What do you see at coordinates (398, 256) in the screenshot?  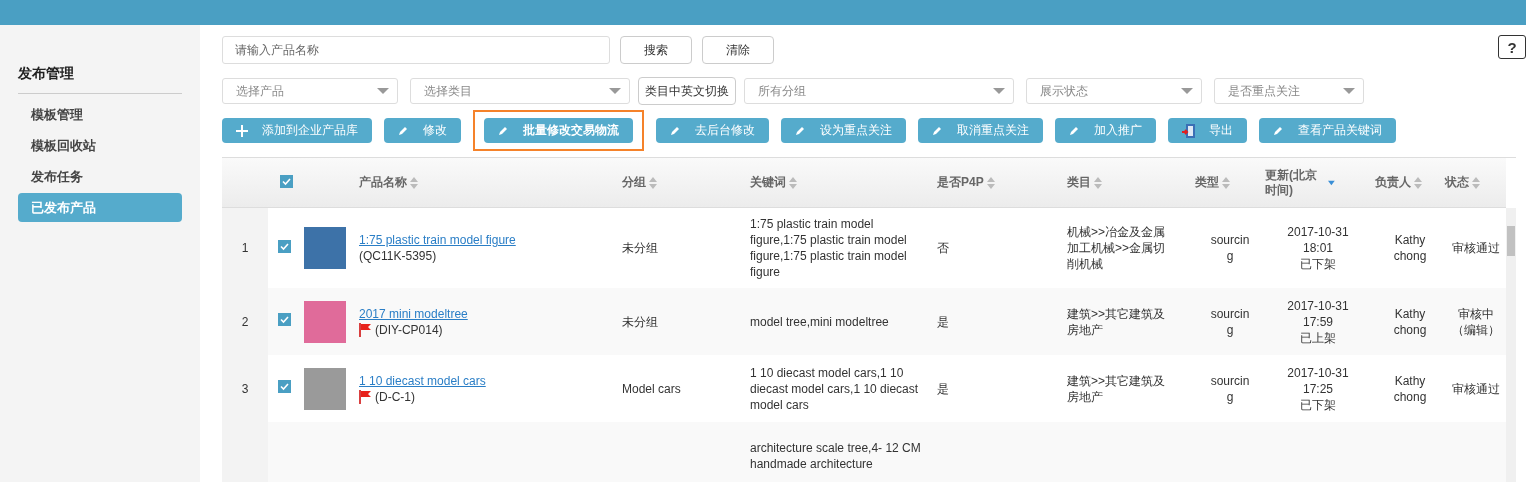 I see `product-code: (QC11K-5395)` at bounding box center [398, 256].